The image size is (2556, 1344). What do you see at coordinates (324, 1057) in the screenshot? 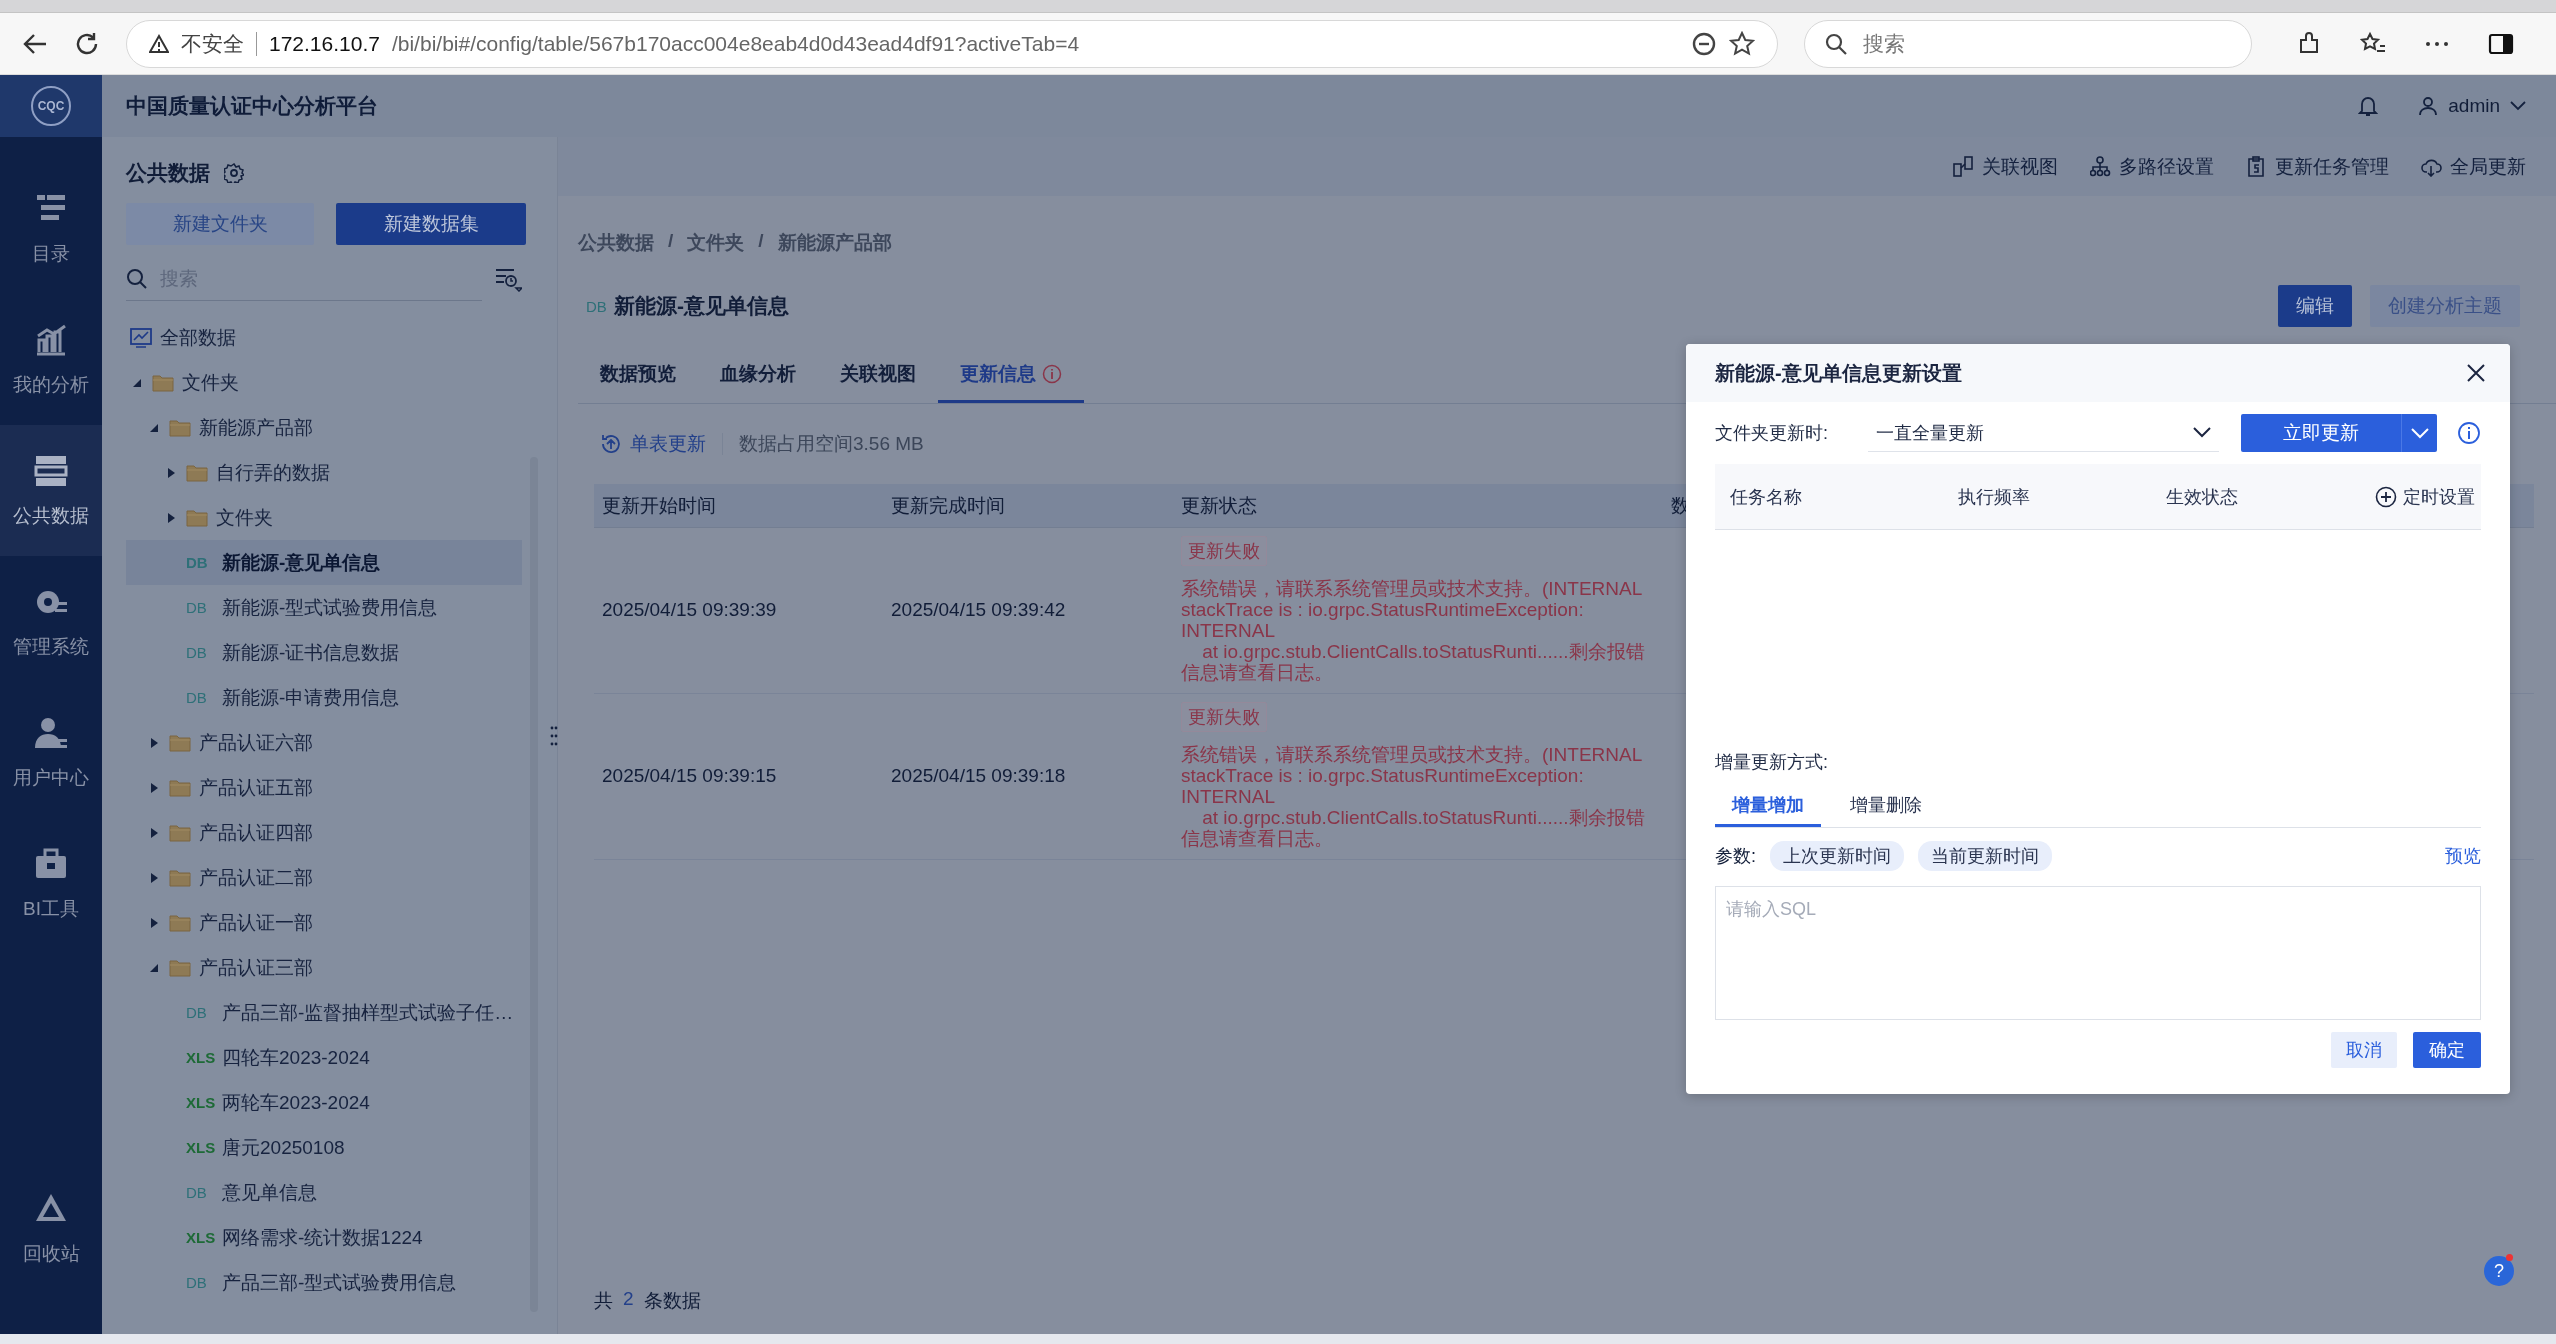
I see `tree-item: XLS 四轮车2023-2024` at bounding box center [324, 1057].